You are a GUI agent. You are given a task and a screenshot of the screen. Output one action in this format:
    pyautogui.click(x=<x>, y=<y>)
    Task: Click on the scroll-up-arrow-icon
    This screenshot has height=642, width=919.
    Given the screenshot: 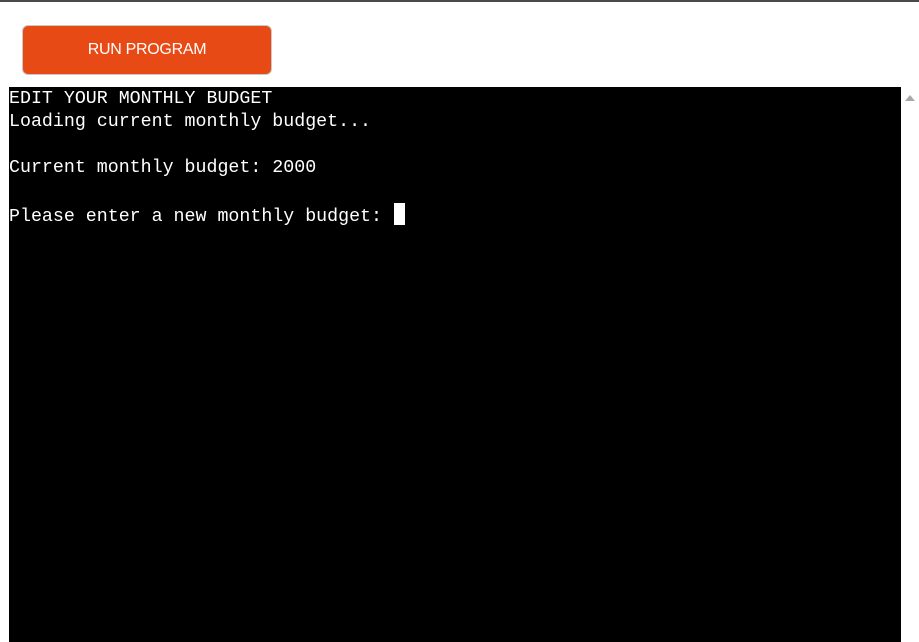 What is the action you would take?
    pyautogui.click(x=910, y=98)
    